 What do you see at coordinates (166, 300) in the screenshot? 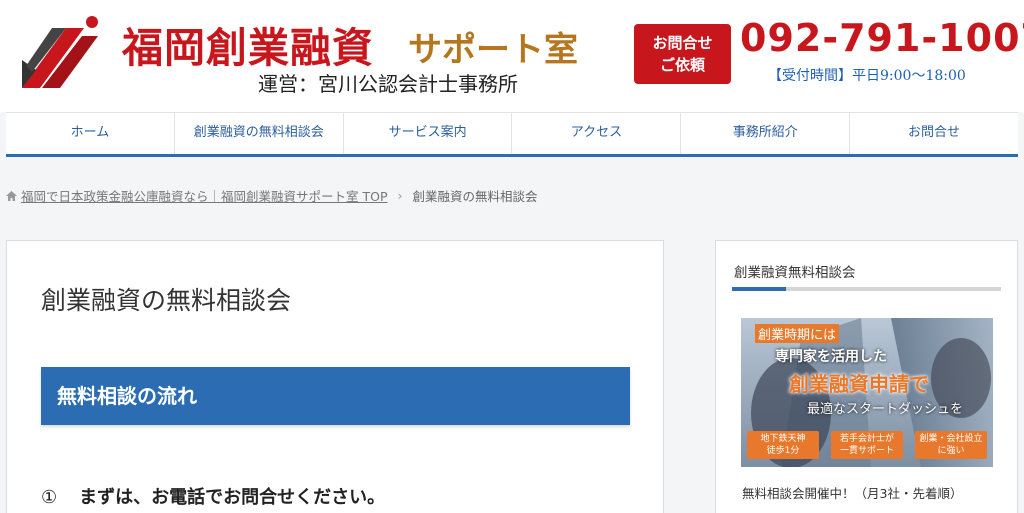
I see `page-title: 創業融資の無料相談会` at bounding box center [166, 300].